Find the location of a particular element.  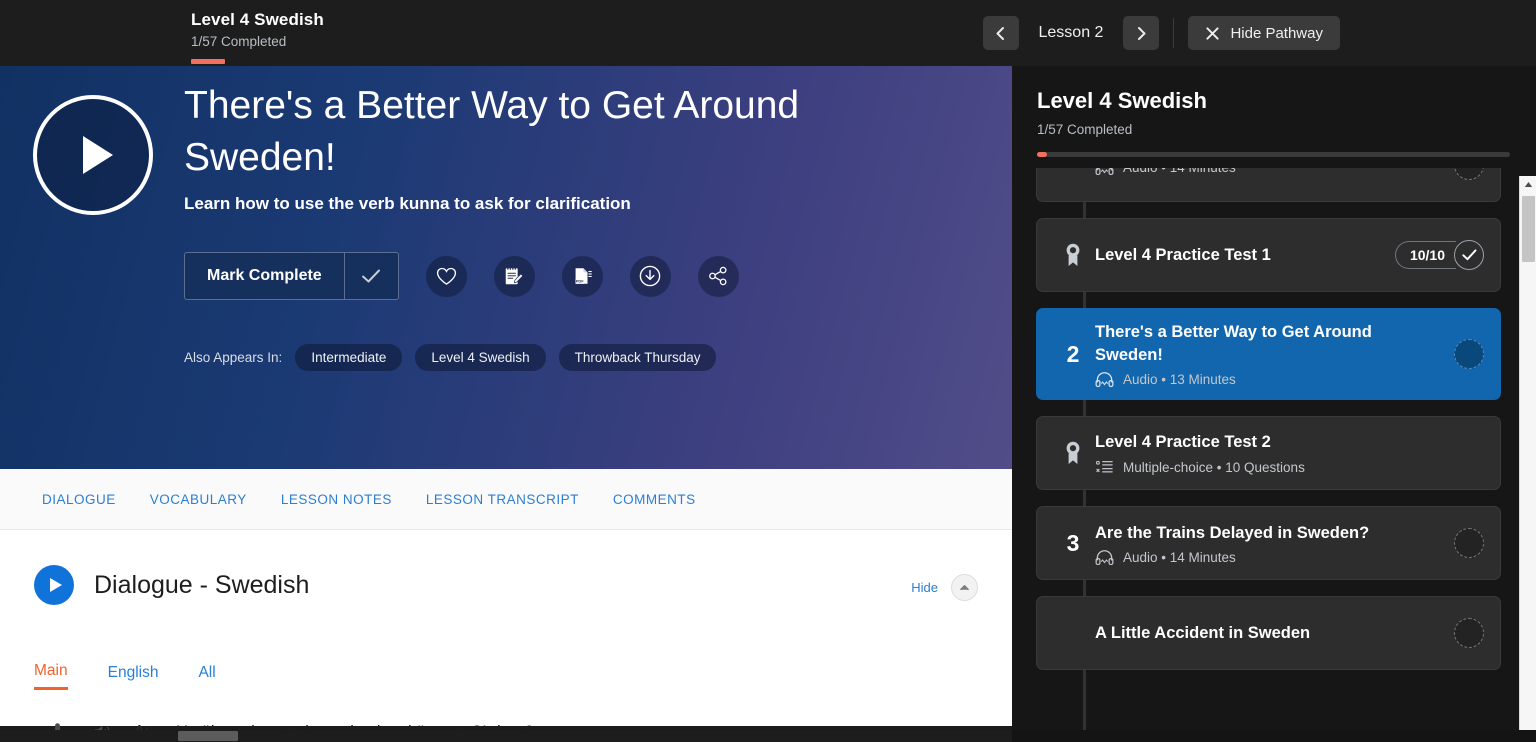

tab-dialogue: DIALOGUE is located at coordinates (79, 499).